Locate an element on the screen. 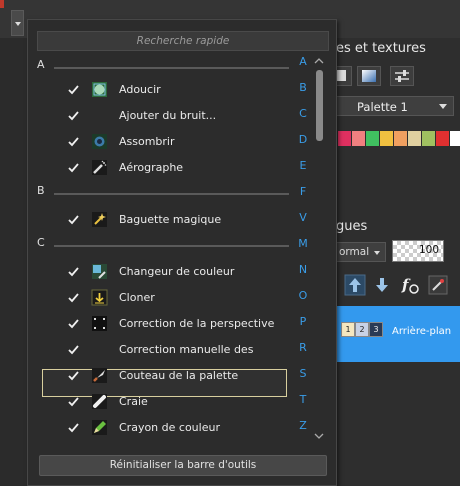 The image size is (460, 486). color-swatches is located at coordinates (399, 138).